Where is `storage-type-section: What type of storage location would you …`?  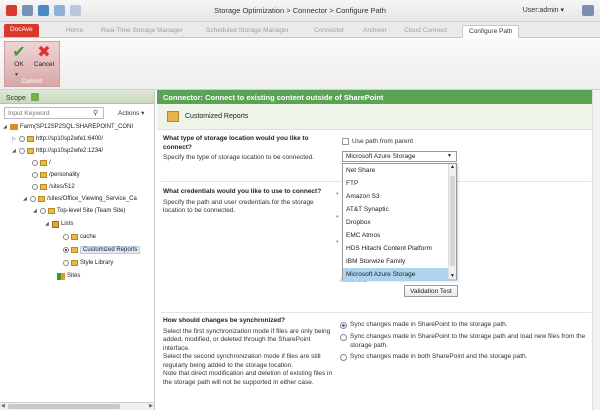 storage-type-section: What type of storage location would you … is located at coordinates (248, 149).